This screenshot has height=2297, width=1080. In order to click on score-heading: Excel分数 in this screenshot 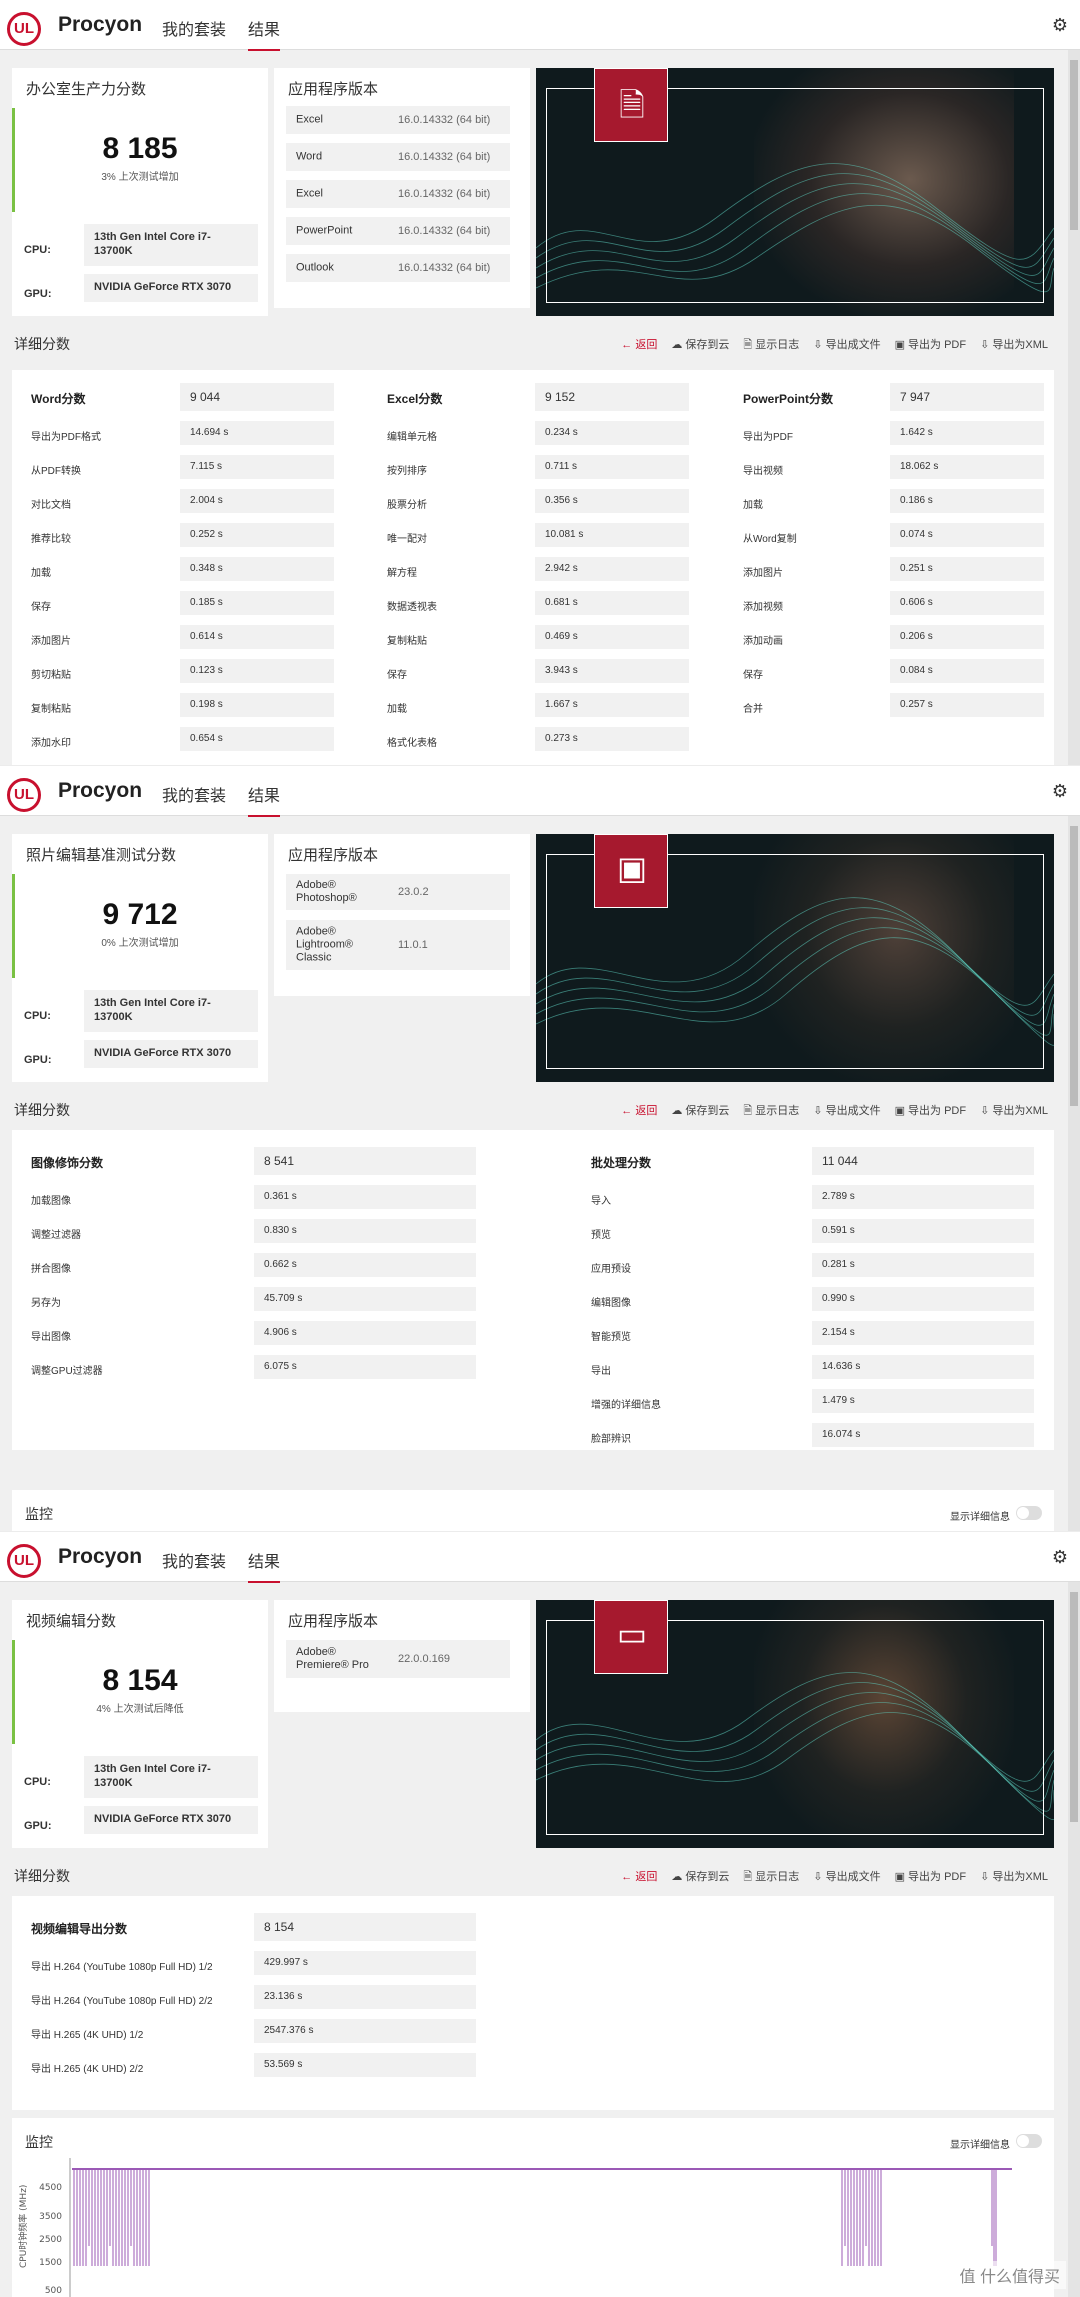, I will do `click(415, 399)`.